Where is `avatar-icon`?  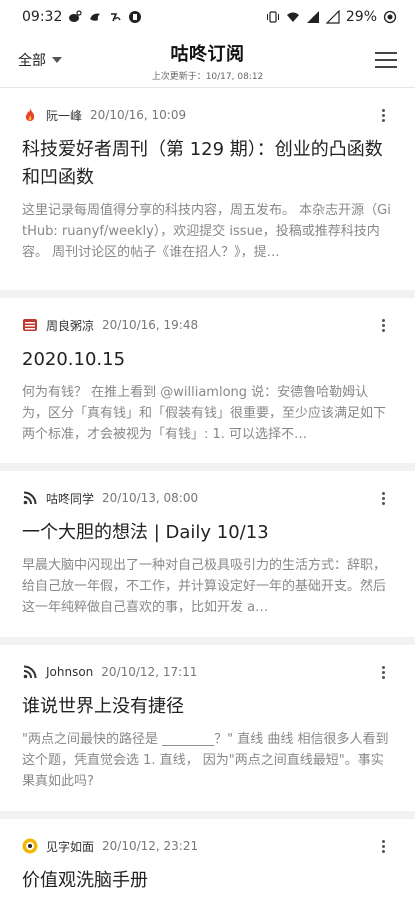 avatar-icon is located at coordinates (30, 846).